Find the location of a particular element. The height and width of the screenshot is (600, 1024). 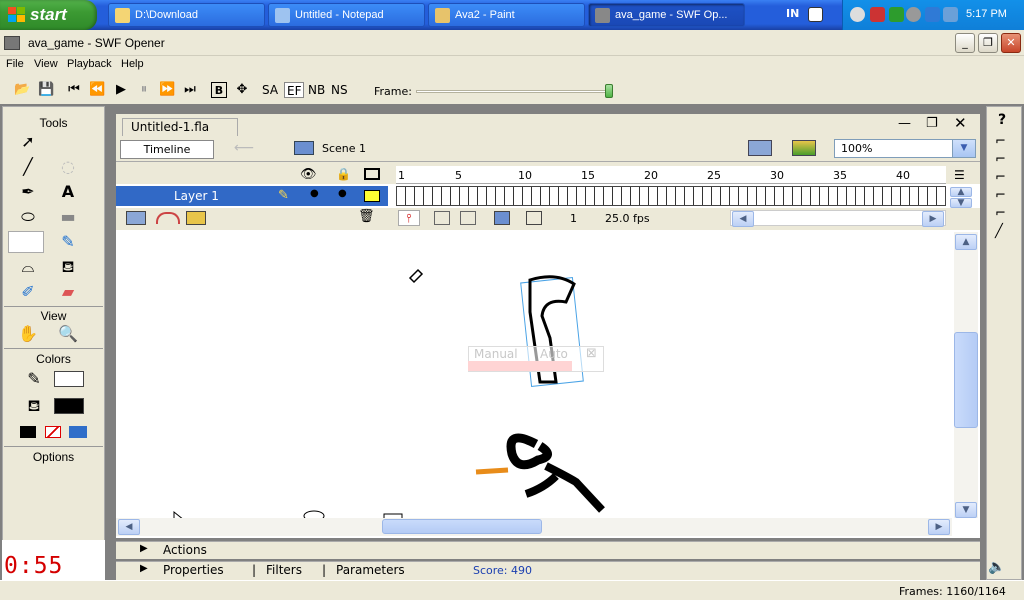

arrow-tool-icon: ➚ is located at coordinates (28, 142).